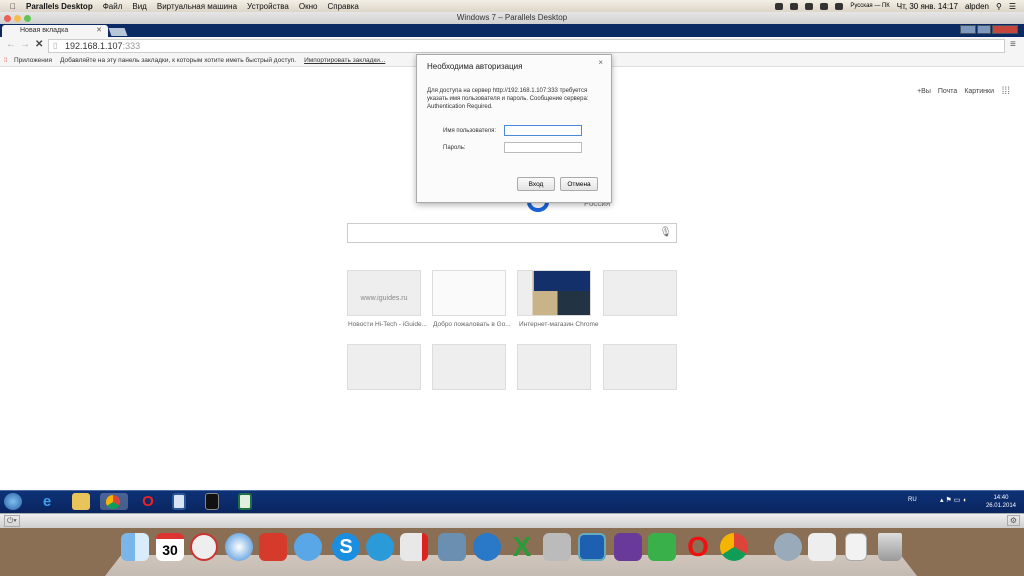  I want to click on preview-icon, so click(822, 547).